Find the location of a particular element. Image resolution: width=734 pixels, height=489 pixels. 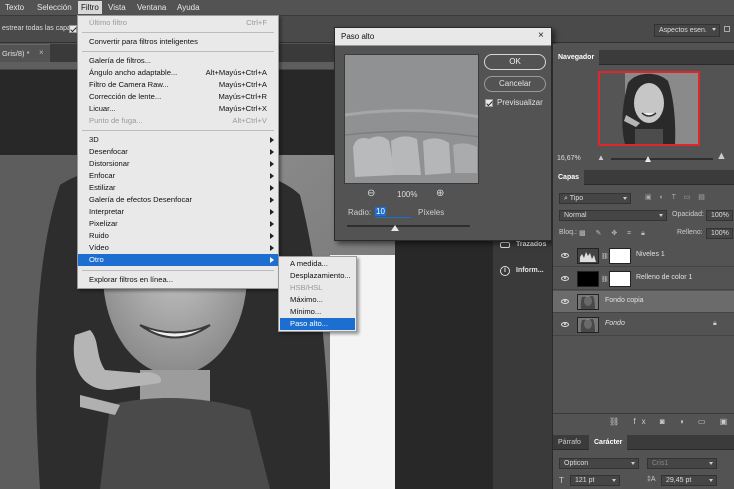

menu-item-blur: Desenfocar is located at coordinates (178, 152).